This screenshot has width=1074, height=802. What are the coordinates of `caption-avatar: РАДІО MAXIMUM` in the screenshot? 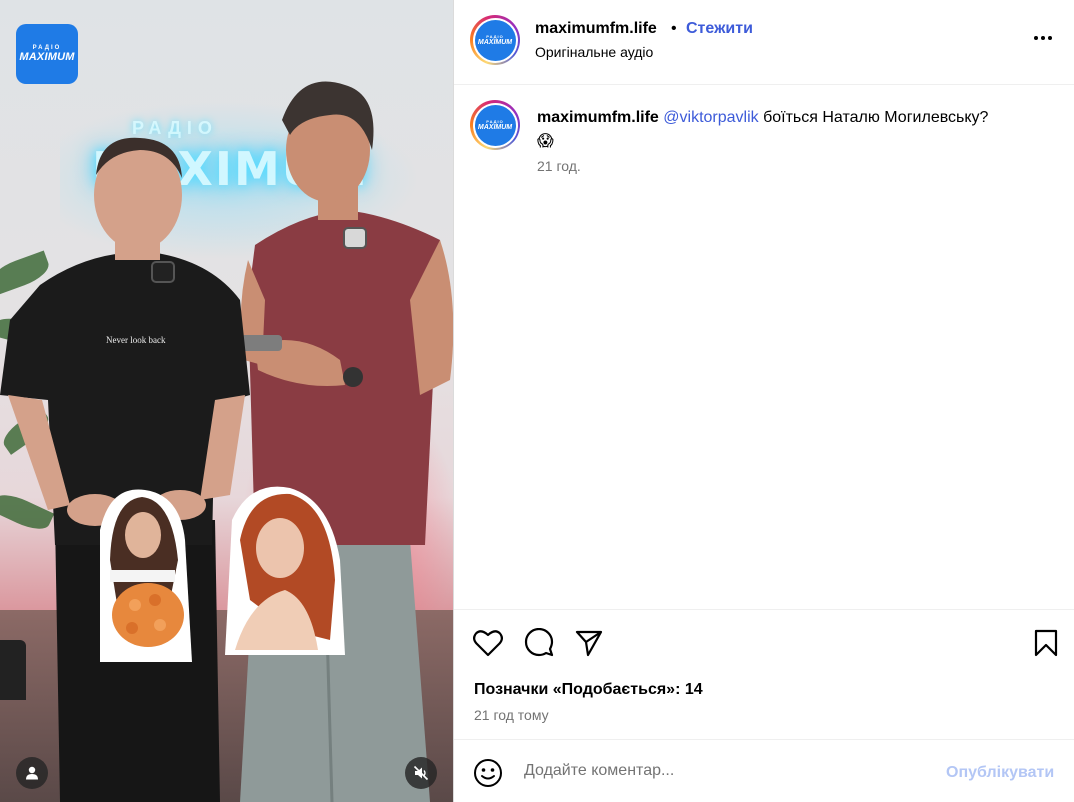 It's located at (495, 125).